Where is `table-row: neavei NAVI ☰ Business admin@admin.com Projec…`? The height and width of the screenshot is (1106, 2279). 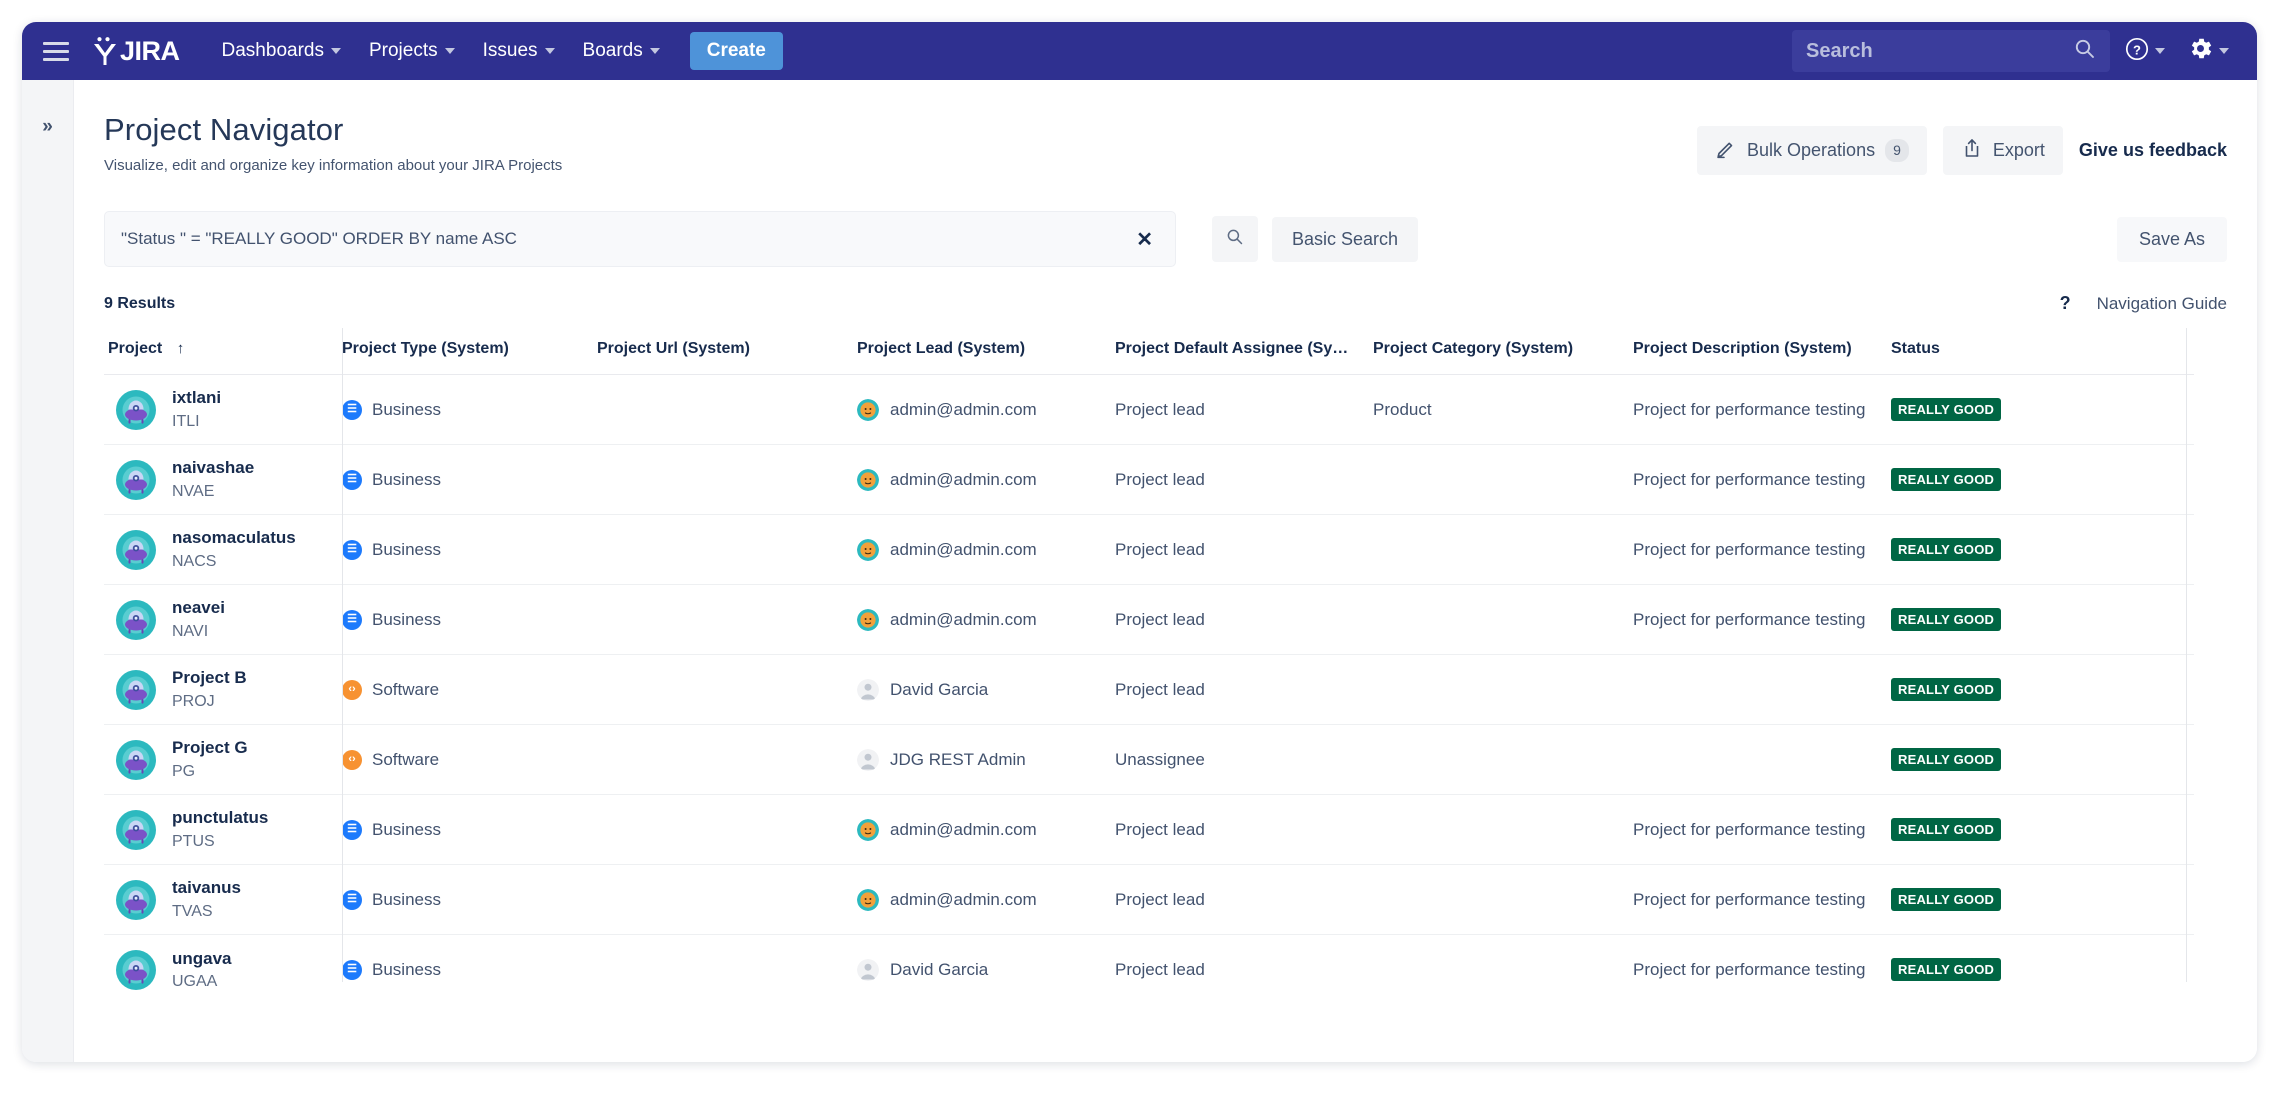
table-row: neavei NAVI ☰ Business admin@admin.com Projec… is located at coordinates (1149, 619).